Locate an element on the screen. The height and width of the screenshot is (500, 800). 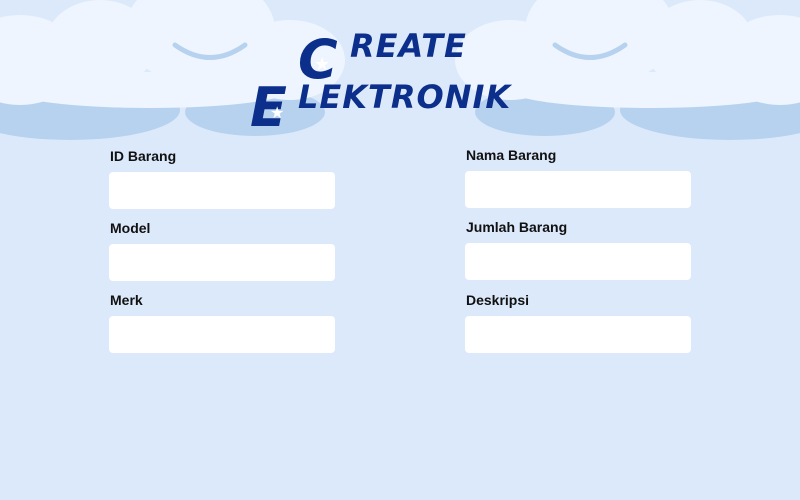
field-model: Model is located at coordinates (222, 250).